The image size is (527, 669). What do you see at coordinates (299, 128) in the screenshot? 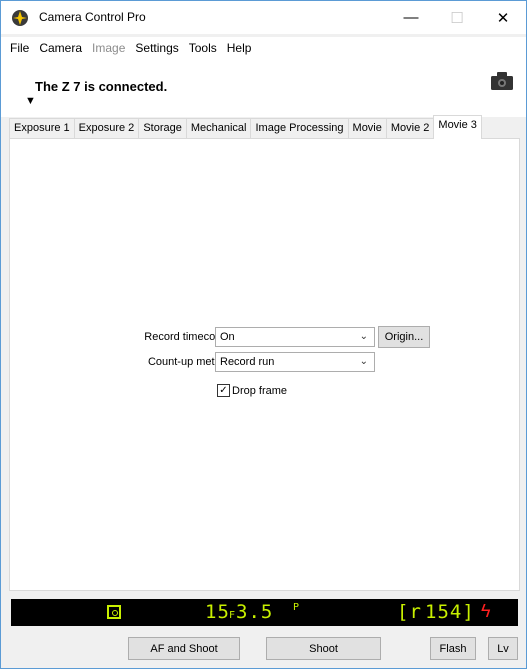
I see `tab-image-processing: Image Processing` at bounding box center [299, 128].